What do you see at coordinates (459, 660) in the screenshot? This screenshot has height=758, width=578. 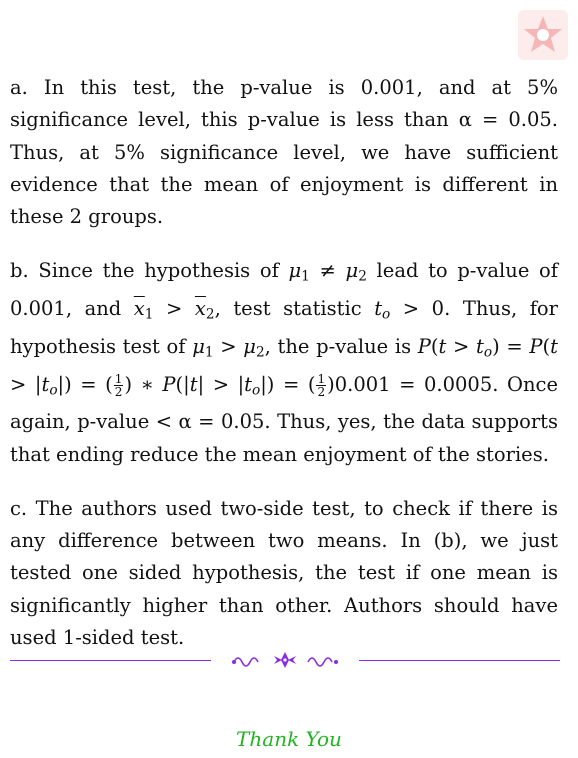 I see `divider-line-right` at bounding box center [459, 660].